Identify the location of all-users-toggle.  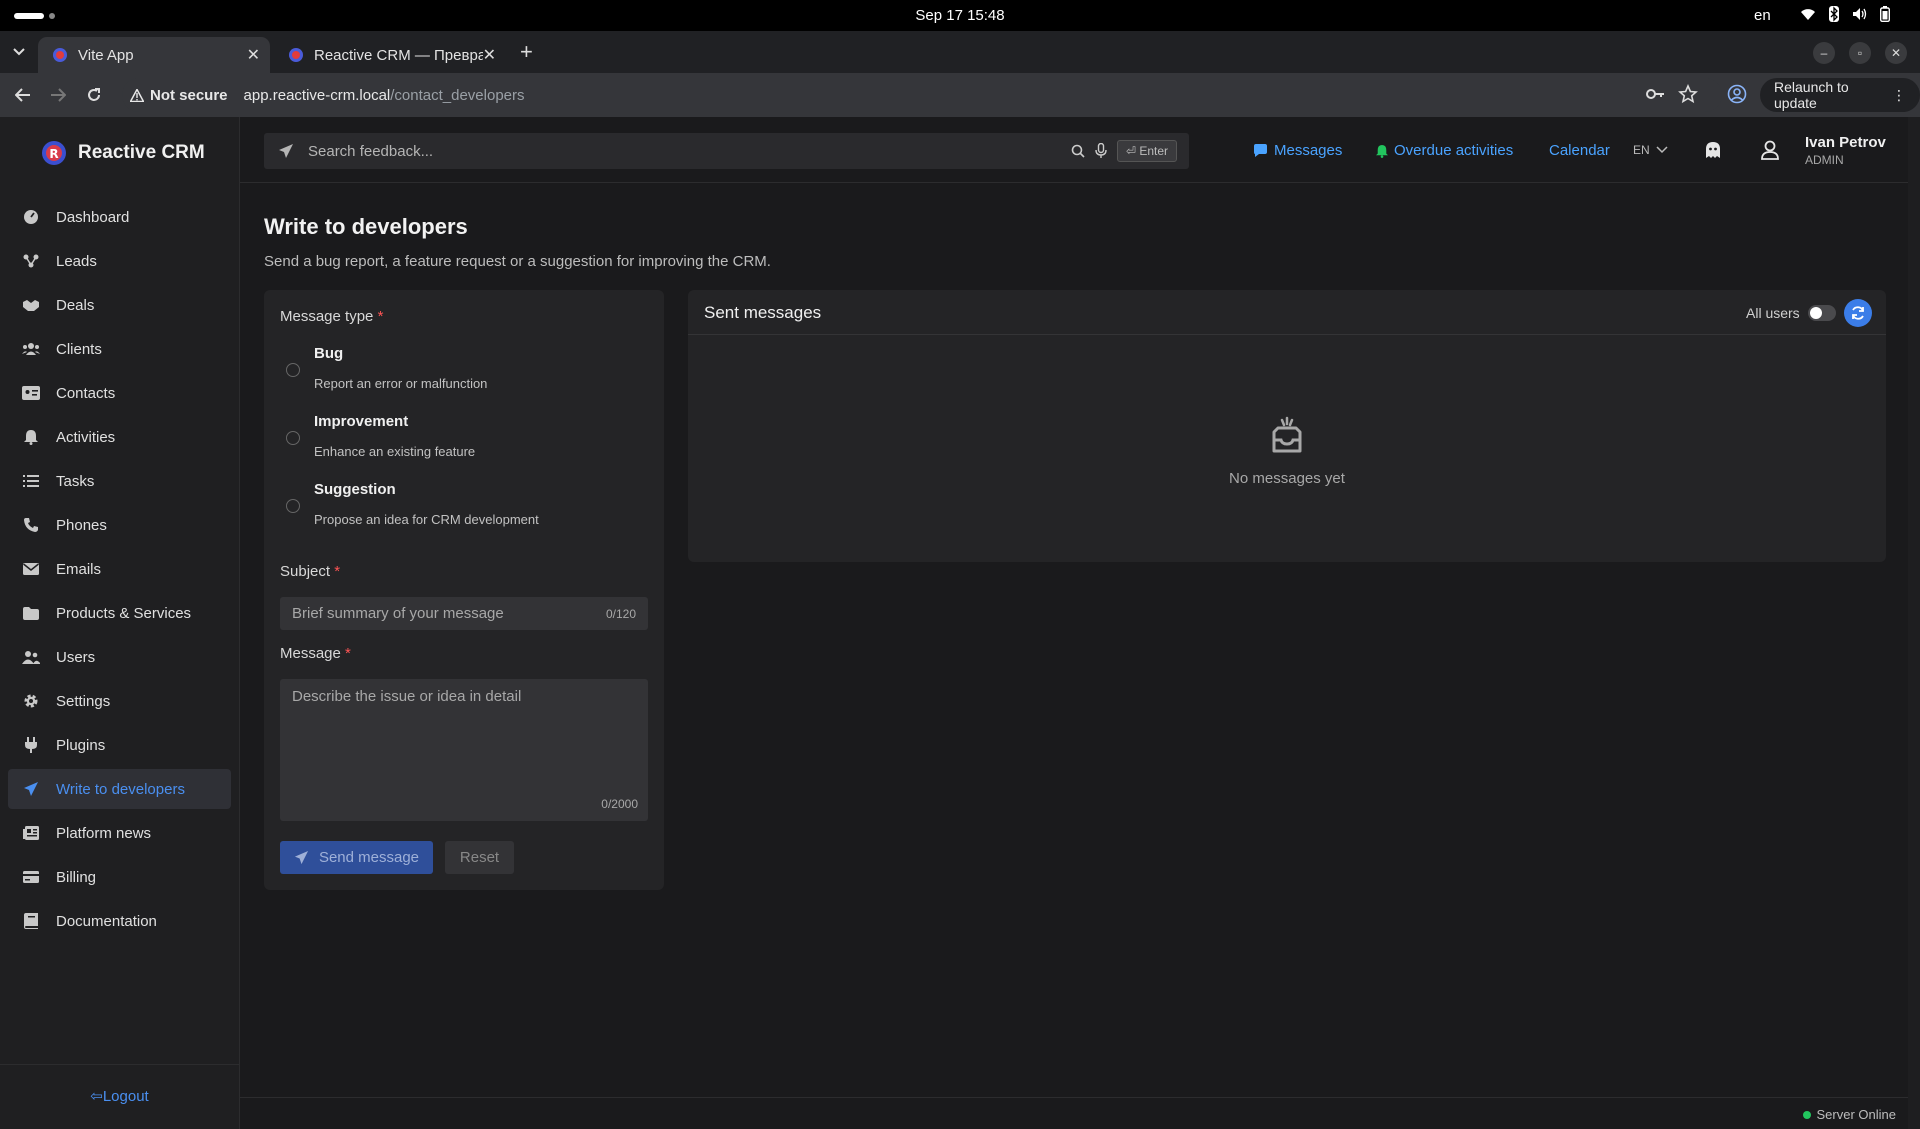
(1822, 313).